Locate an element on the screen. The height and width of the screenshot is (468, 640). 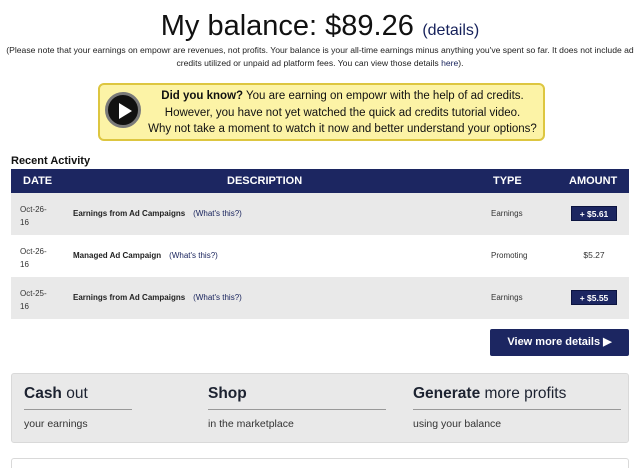
generate-rest: more profits is located at coordinates (523, 393).